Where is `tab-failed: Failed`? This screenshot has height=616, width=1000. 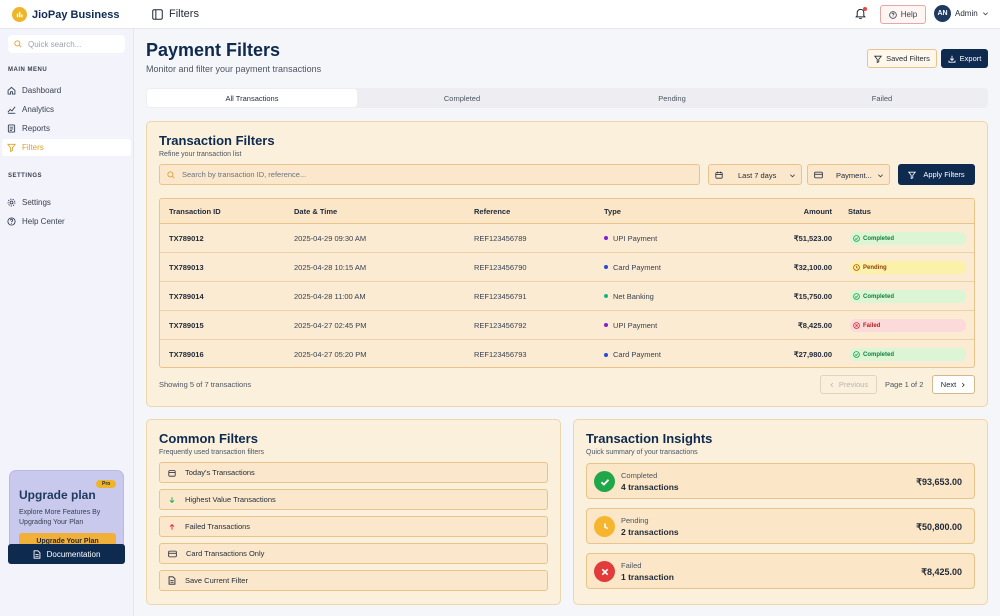
tab-failed: Failed is located at coordinates (882, 98).